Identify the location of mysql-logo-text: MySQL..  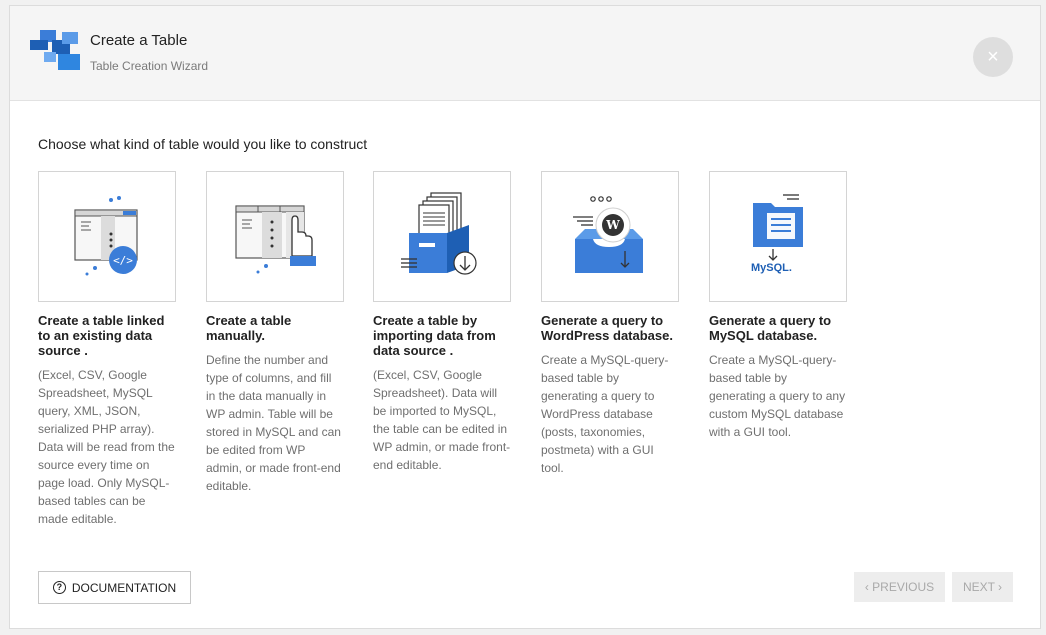
(771, 268).